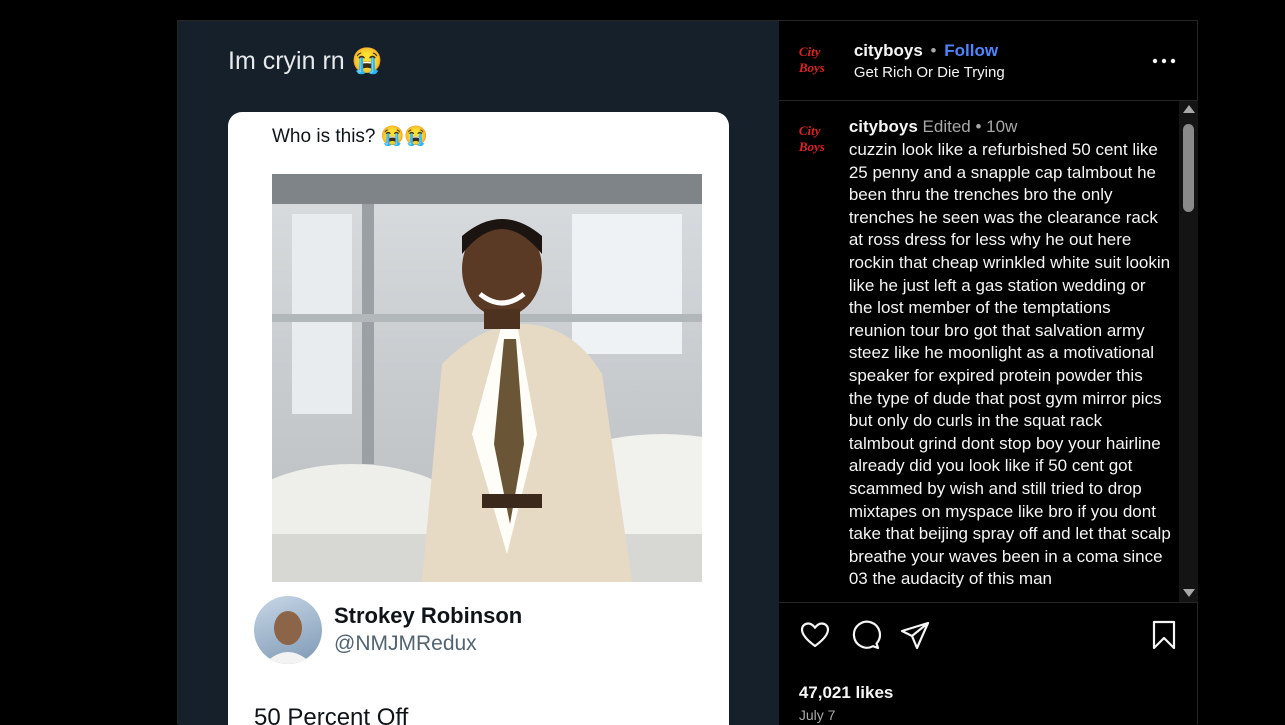  Describe the element at coordinates (288, 630) in the screenshot. I see `avatar` at that location.